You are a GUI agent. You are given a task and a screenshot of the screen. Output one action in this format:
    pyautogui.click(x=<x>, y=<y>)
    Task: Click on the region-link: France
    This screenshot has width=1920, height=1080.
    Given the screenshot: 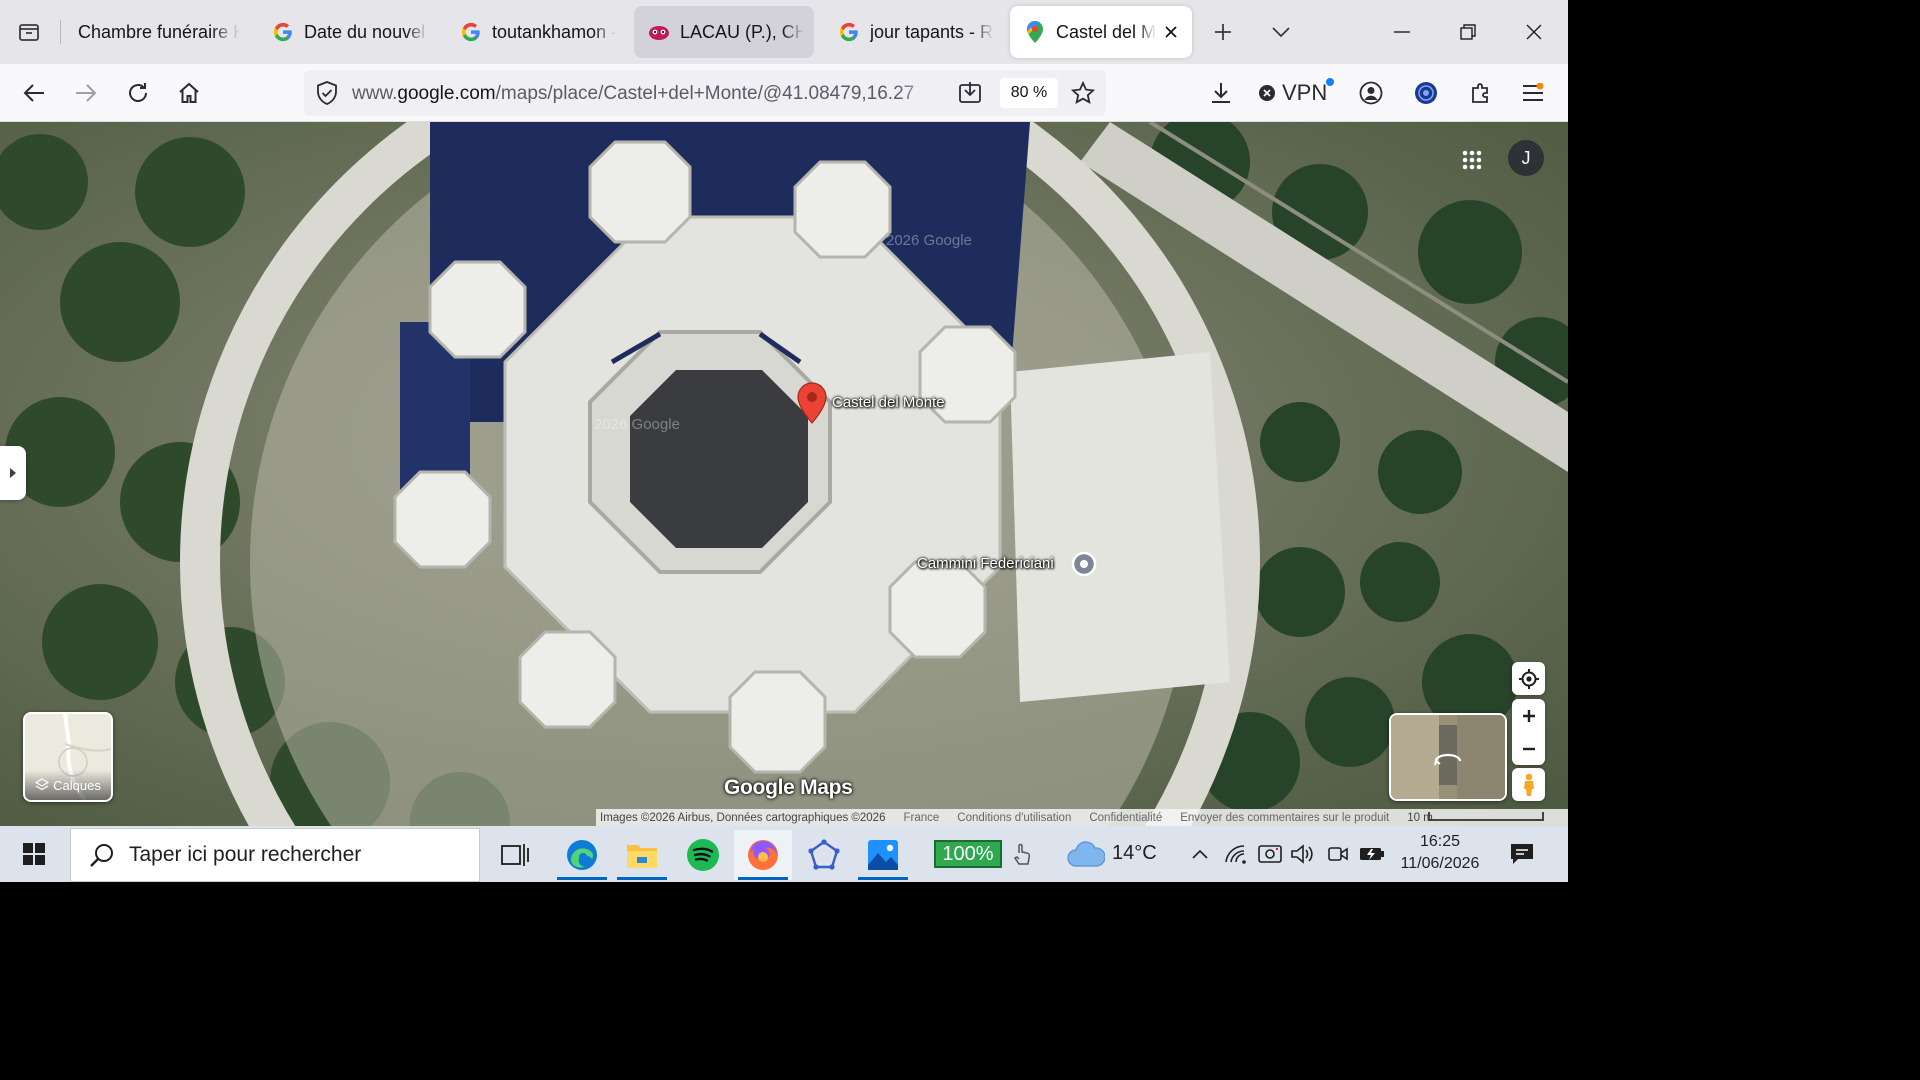 What is the action you would take?
    pyautogui.click(x=921, y=818)
    